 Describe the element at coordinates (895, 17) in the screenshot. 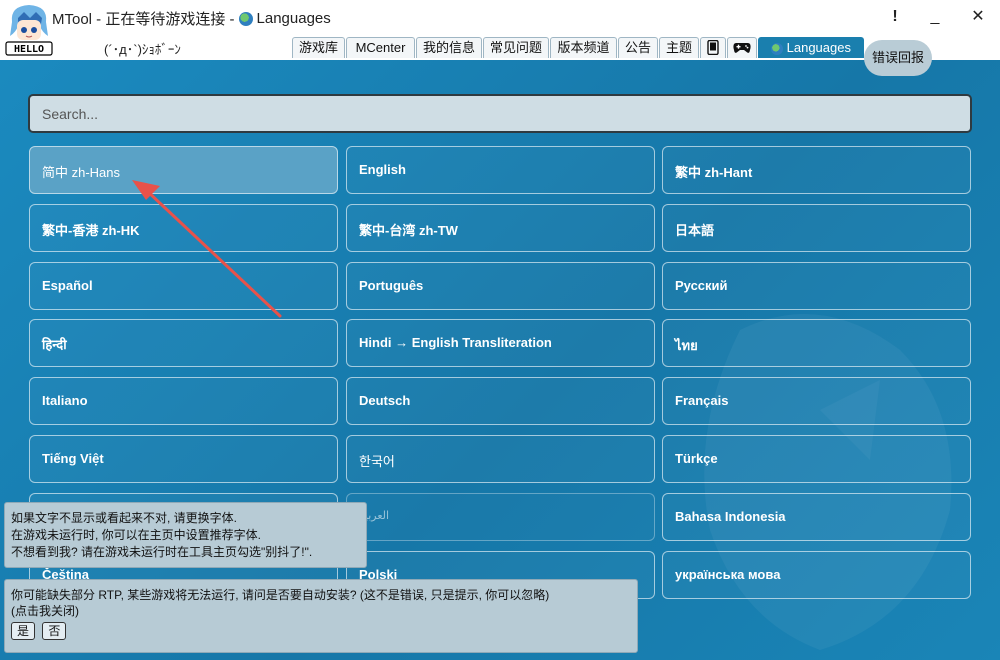

I see `error-report-button: !` at that location.